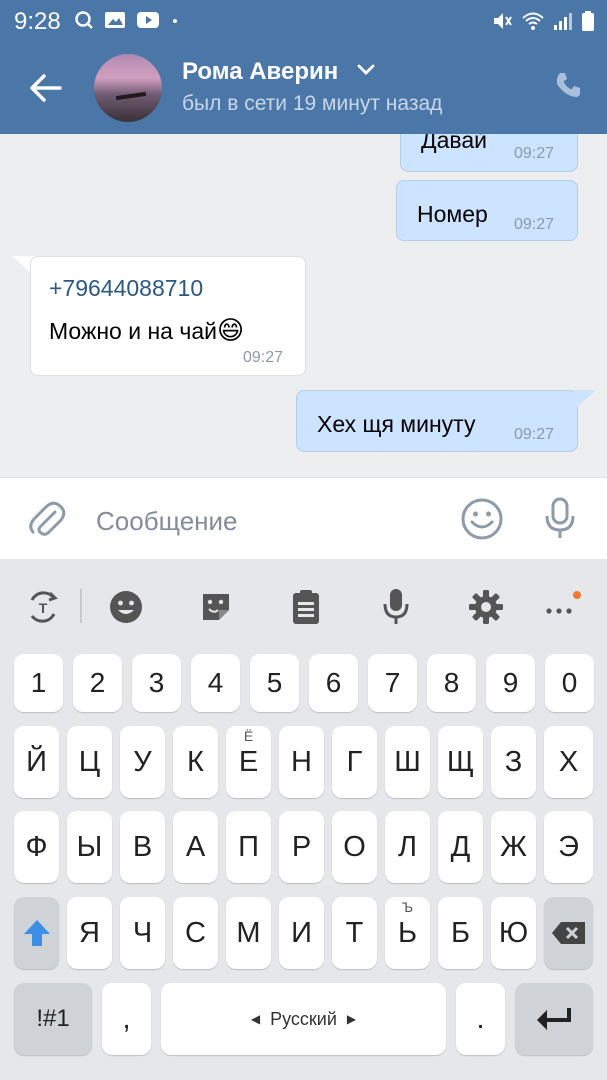 This screenshot has width=607, height=1080. Describe the element at coordinates (248, 933) in the screenshot. I see `key-letter: М` at that location.